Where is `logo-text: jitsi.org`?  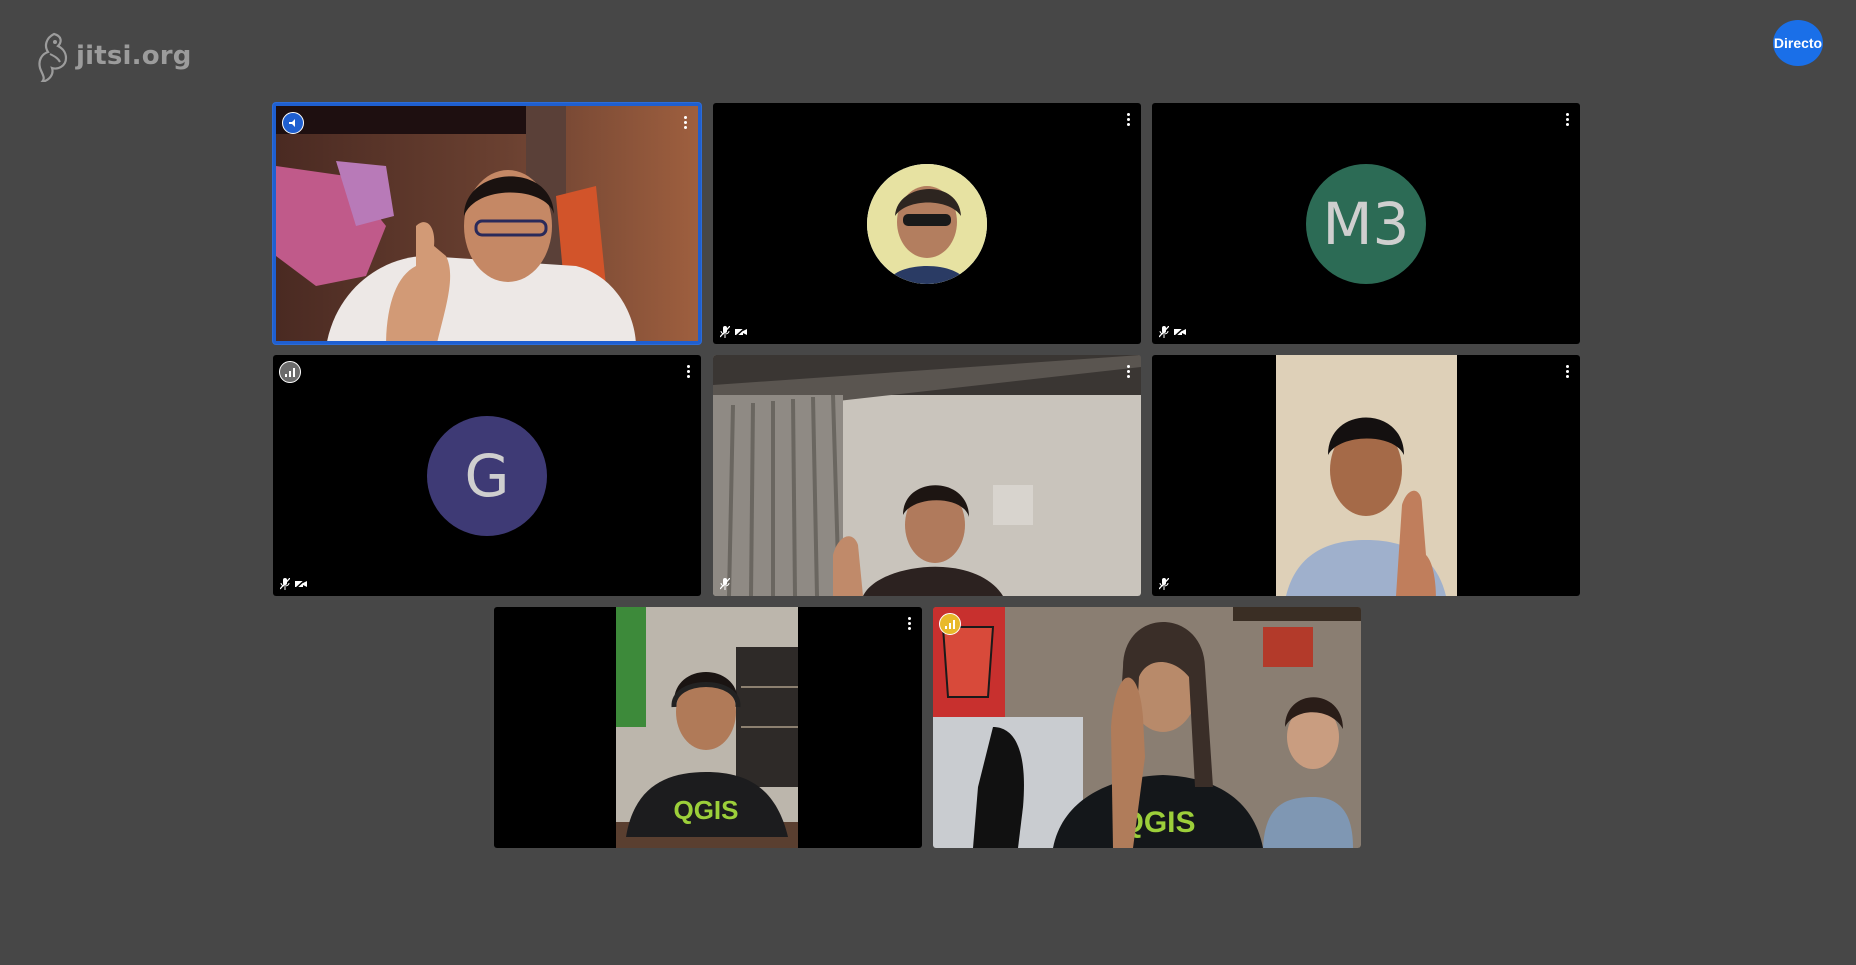
logo-text: jitsi.org is located at coordinates (134, 56).